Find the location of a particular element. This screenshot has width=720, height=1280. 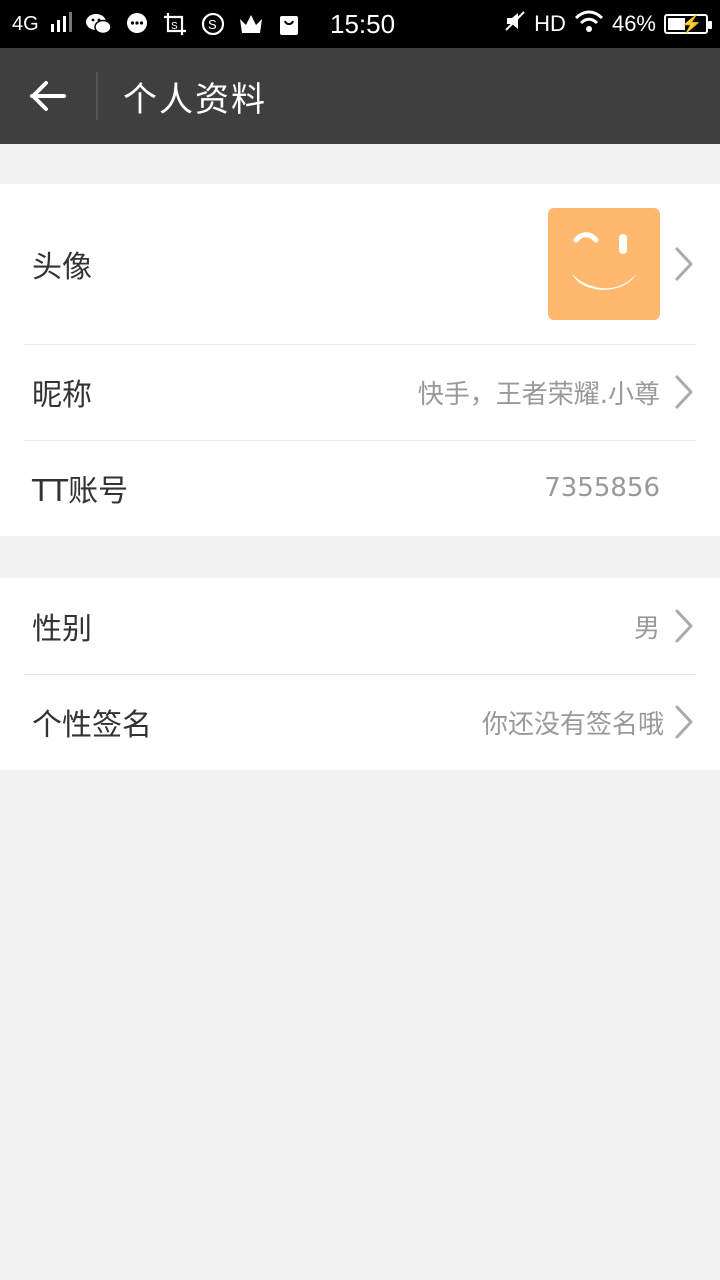

status-bar: 4G S S 15:50 HD 46% ⚡ is located at coordinates (360, 24).